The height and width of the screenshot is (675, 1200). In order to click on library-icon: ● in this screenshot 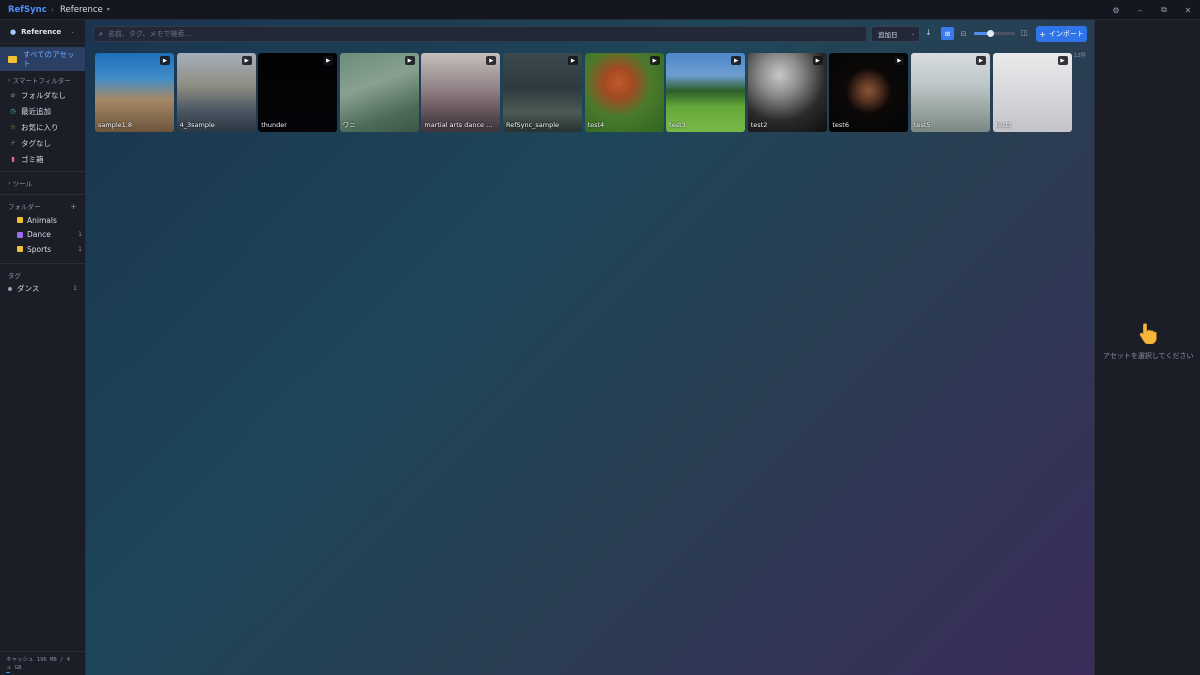, I will do `click(13, 31)`.